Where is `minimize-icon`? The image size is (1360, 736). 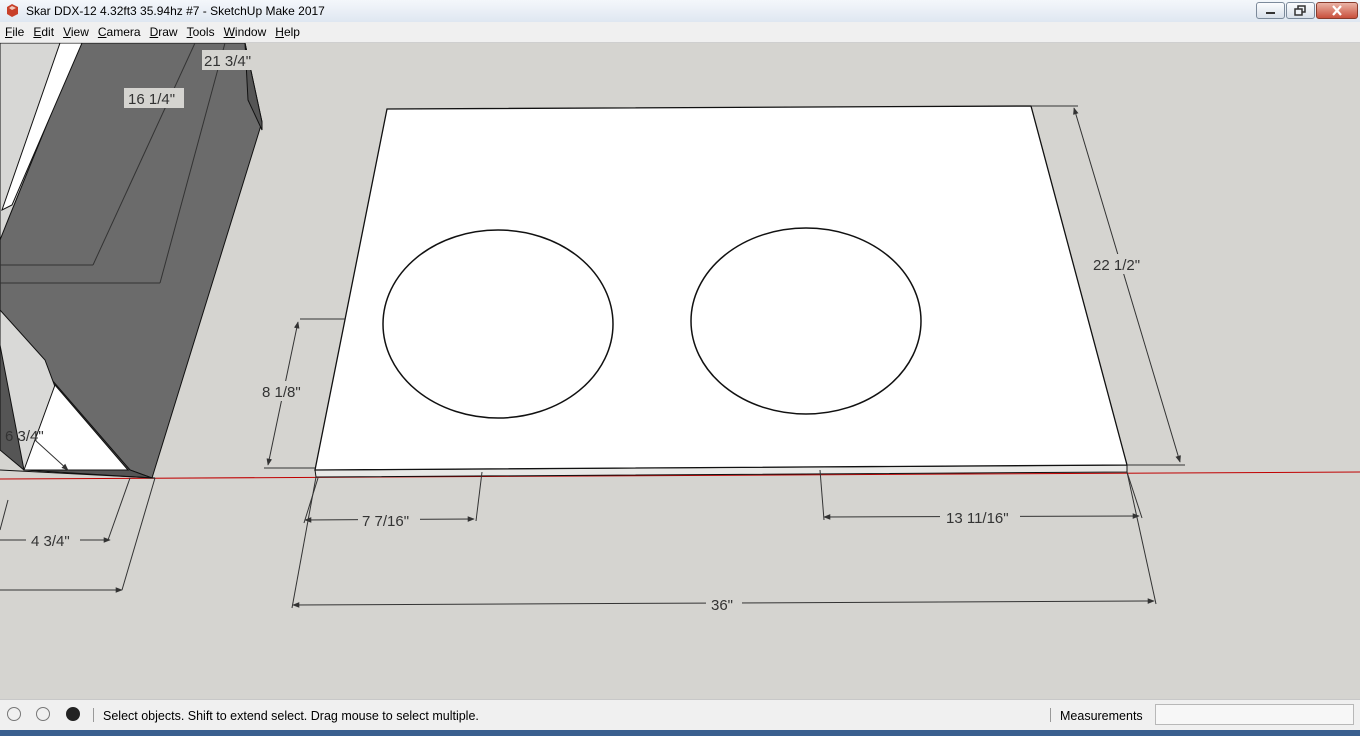 minimize-icon is located at coordinates (1270, 13).